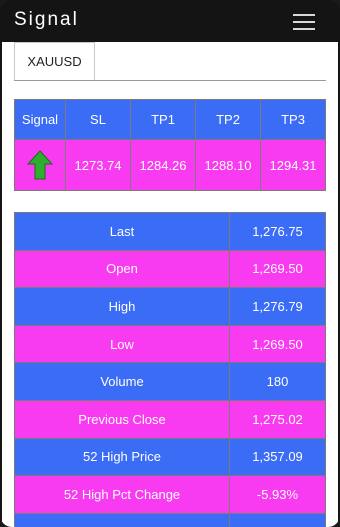  I want to click on signal-table-row: 1273.74 1284.26 1288.10 1294.31, so click(170, 165).